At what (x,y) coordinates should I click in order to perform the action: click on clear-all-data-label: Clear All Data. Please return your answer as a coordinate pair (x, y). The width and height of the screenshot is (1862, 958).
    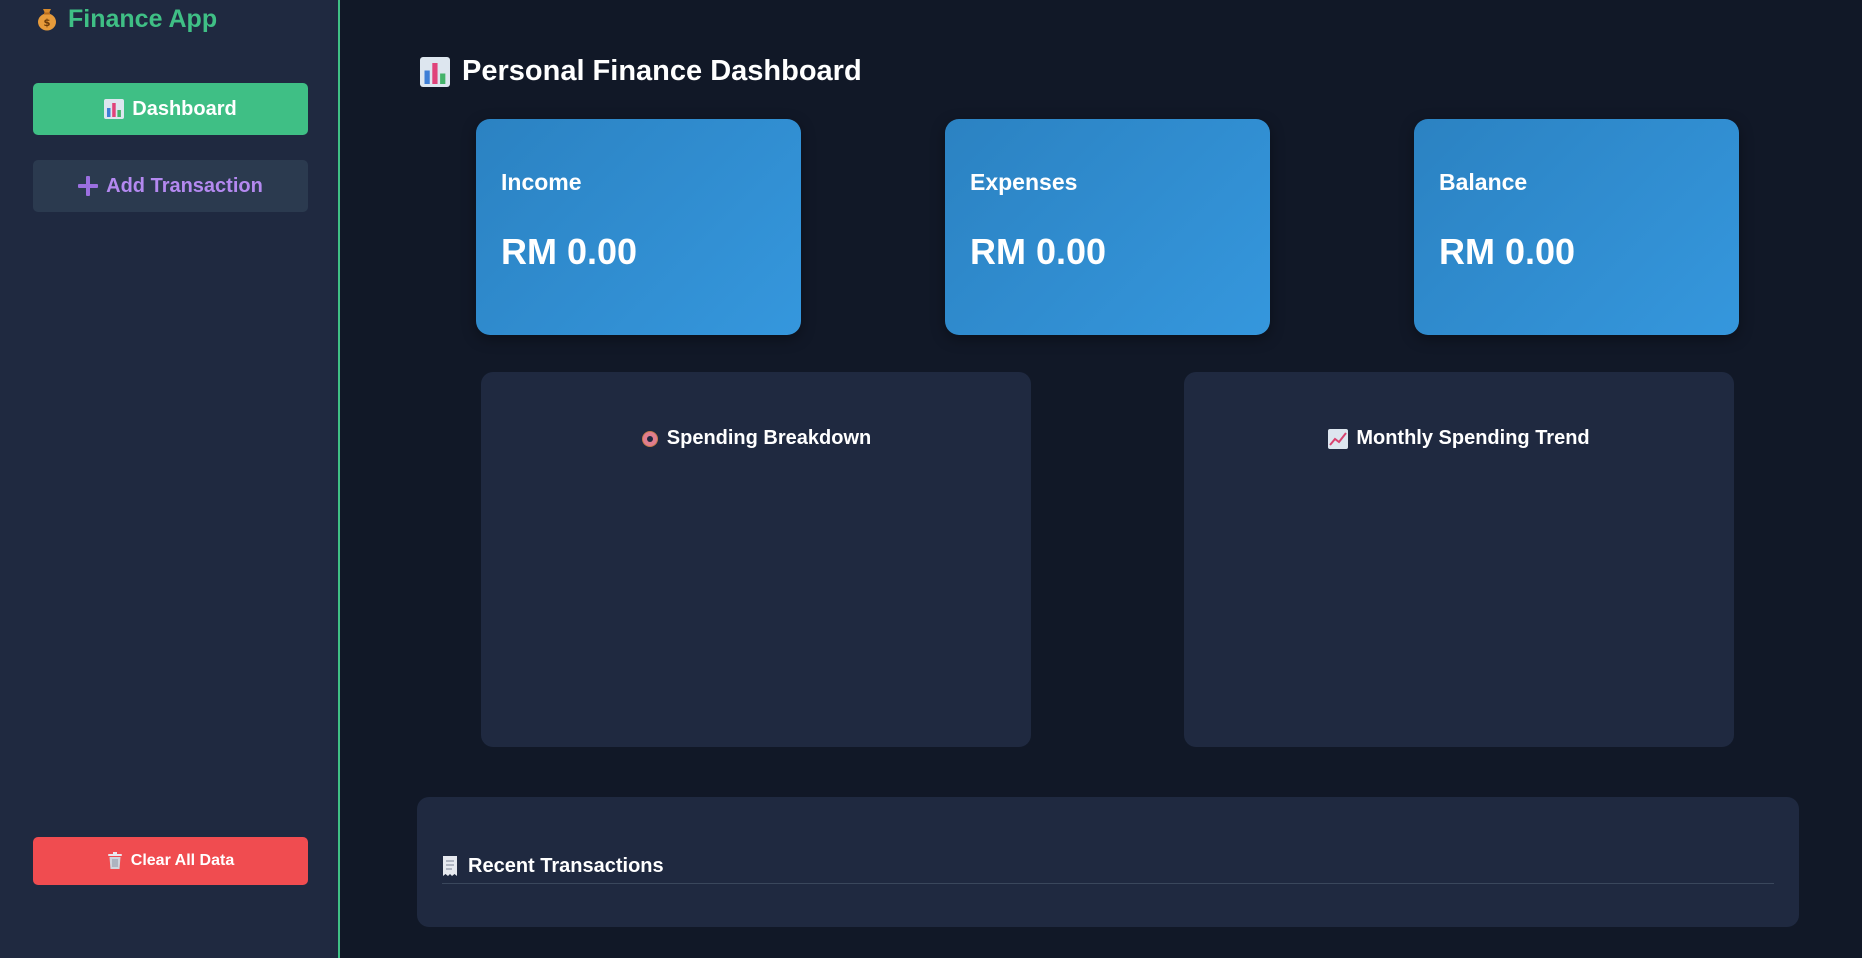
    Looking at the image, I should click on (182, 860).